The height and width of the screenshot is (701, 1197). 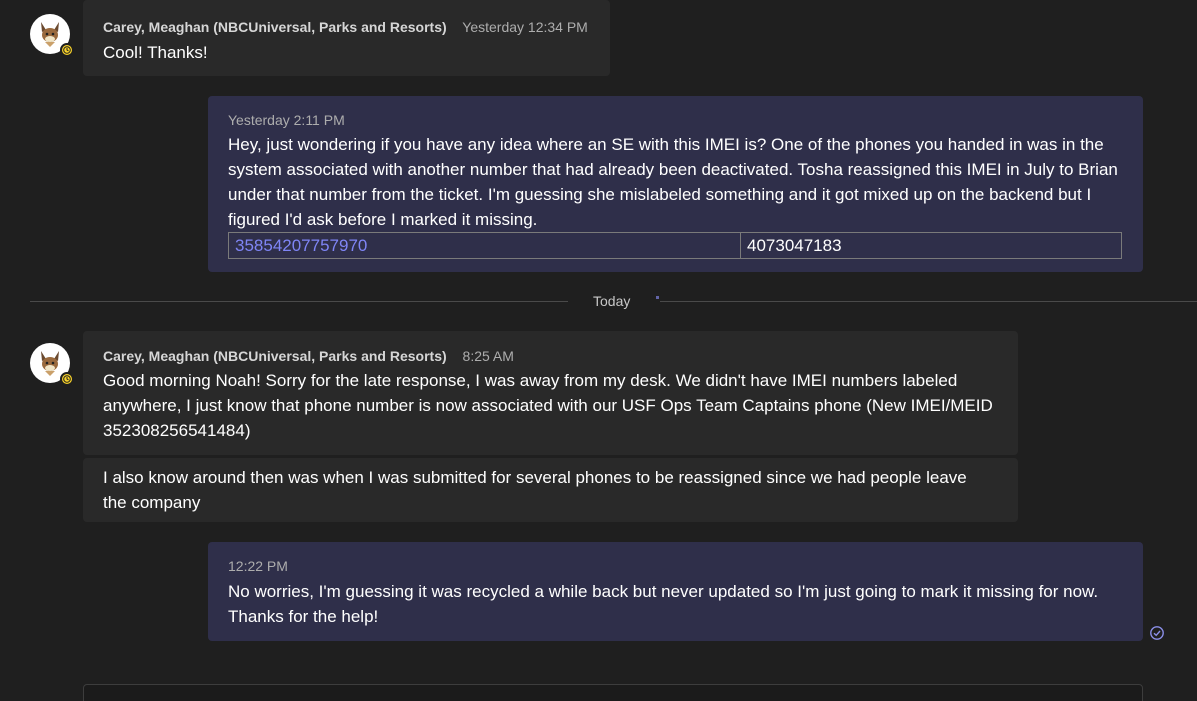 What do you see at coordinates (1157, 633) in the screenshot?
I see `read-receipt-check-icon` at bounding box center [1157, 633].